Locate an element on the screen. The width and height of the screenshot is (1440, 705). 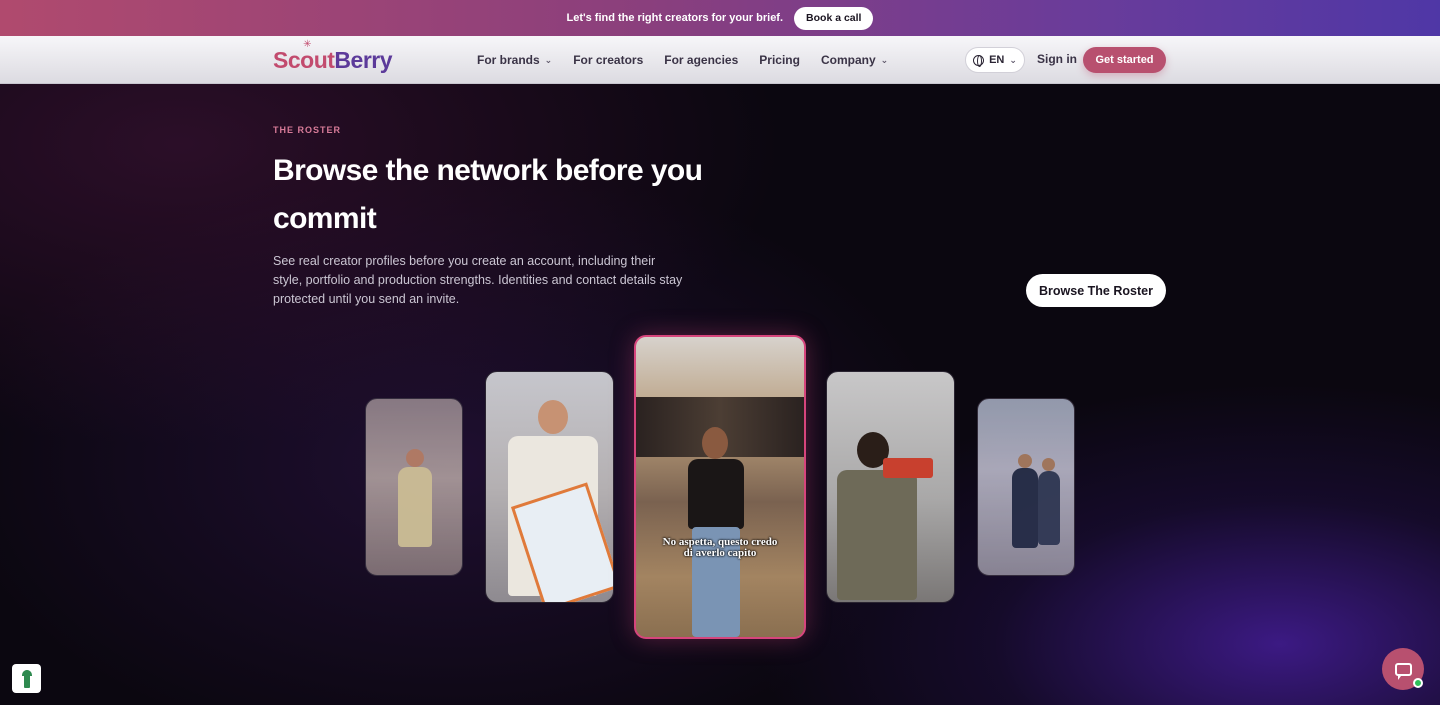
nav-pricing-label: Pricing is located at coordinates (779, 60).